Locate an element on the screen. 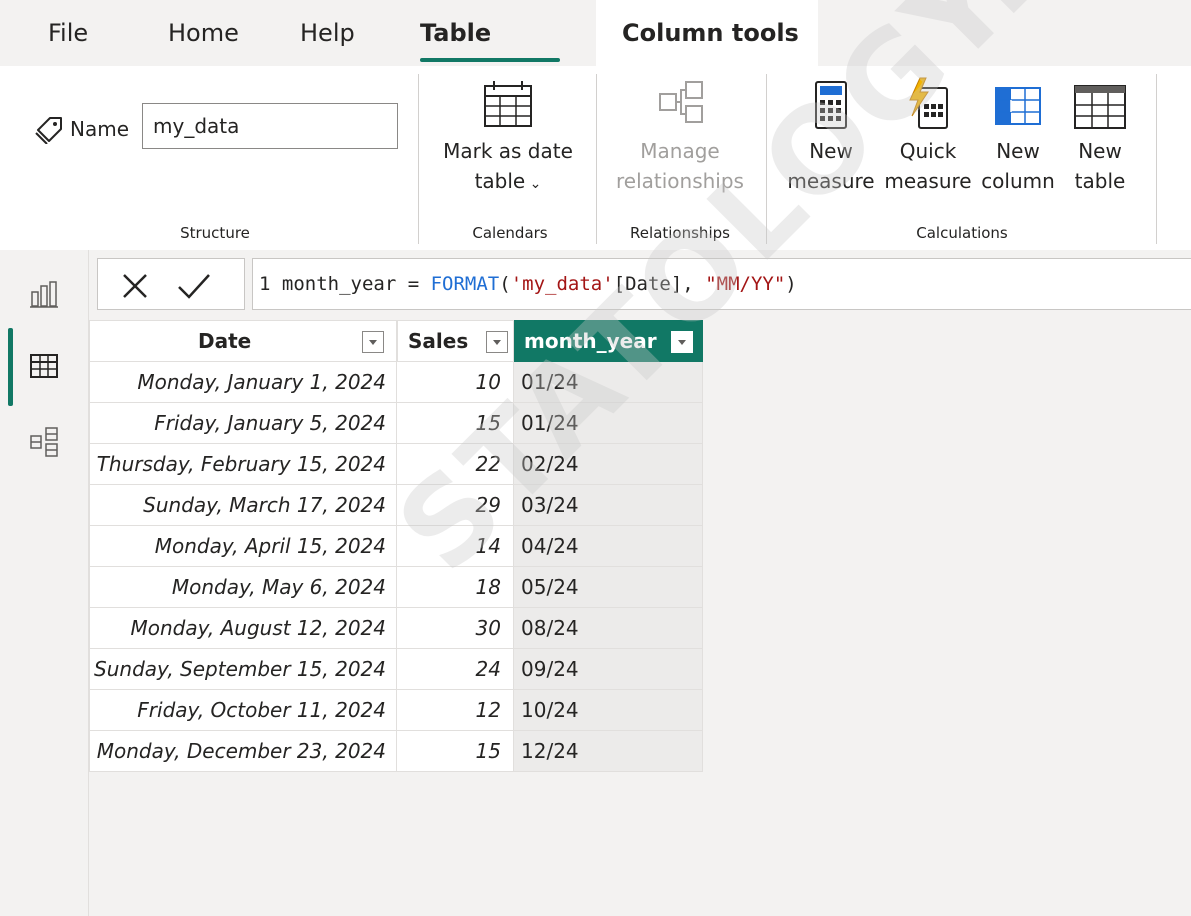 Image resolution: width=1191 pixels, height=916 pixels. tab-column-tools: Column tools is located at coordinates (707, 33).